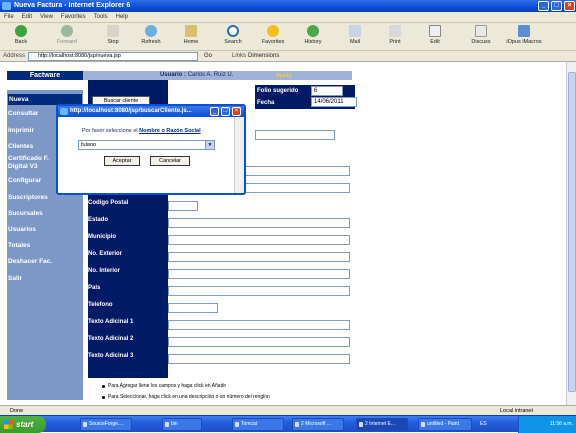  Describe the element at coordinates (73, 17) in the screenshot. I see `menu-favorites: Favorites` at that location.